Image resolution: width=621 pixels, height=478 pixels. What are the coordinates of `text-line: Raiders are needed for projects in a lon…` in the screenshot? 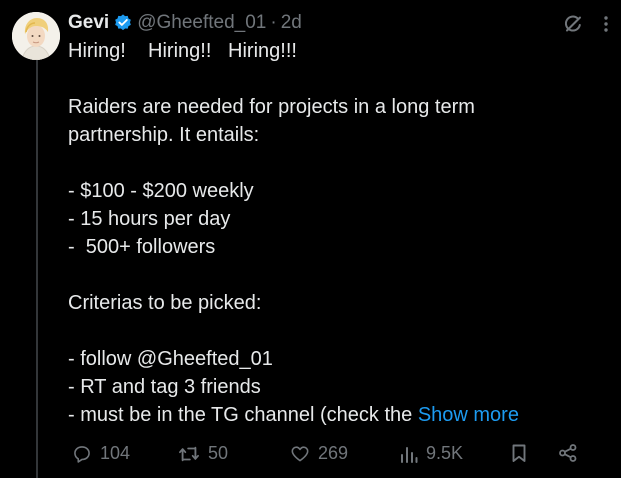 It's located at (271, 107).